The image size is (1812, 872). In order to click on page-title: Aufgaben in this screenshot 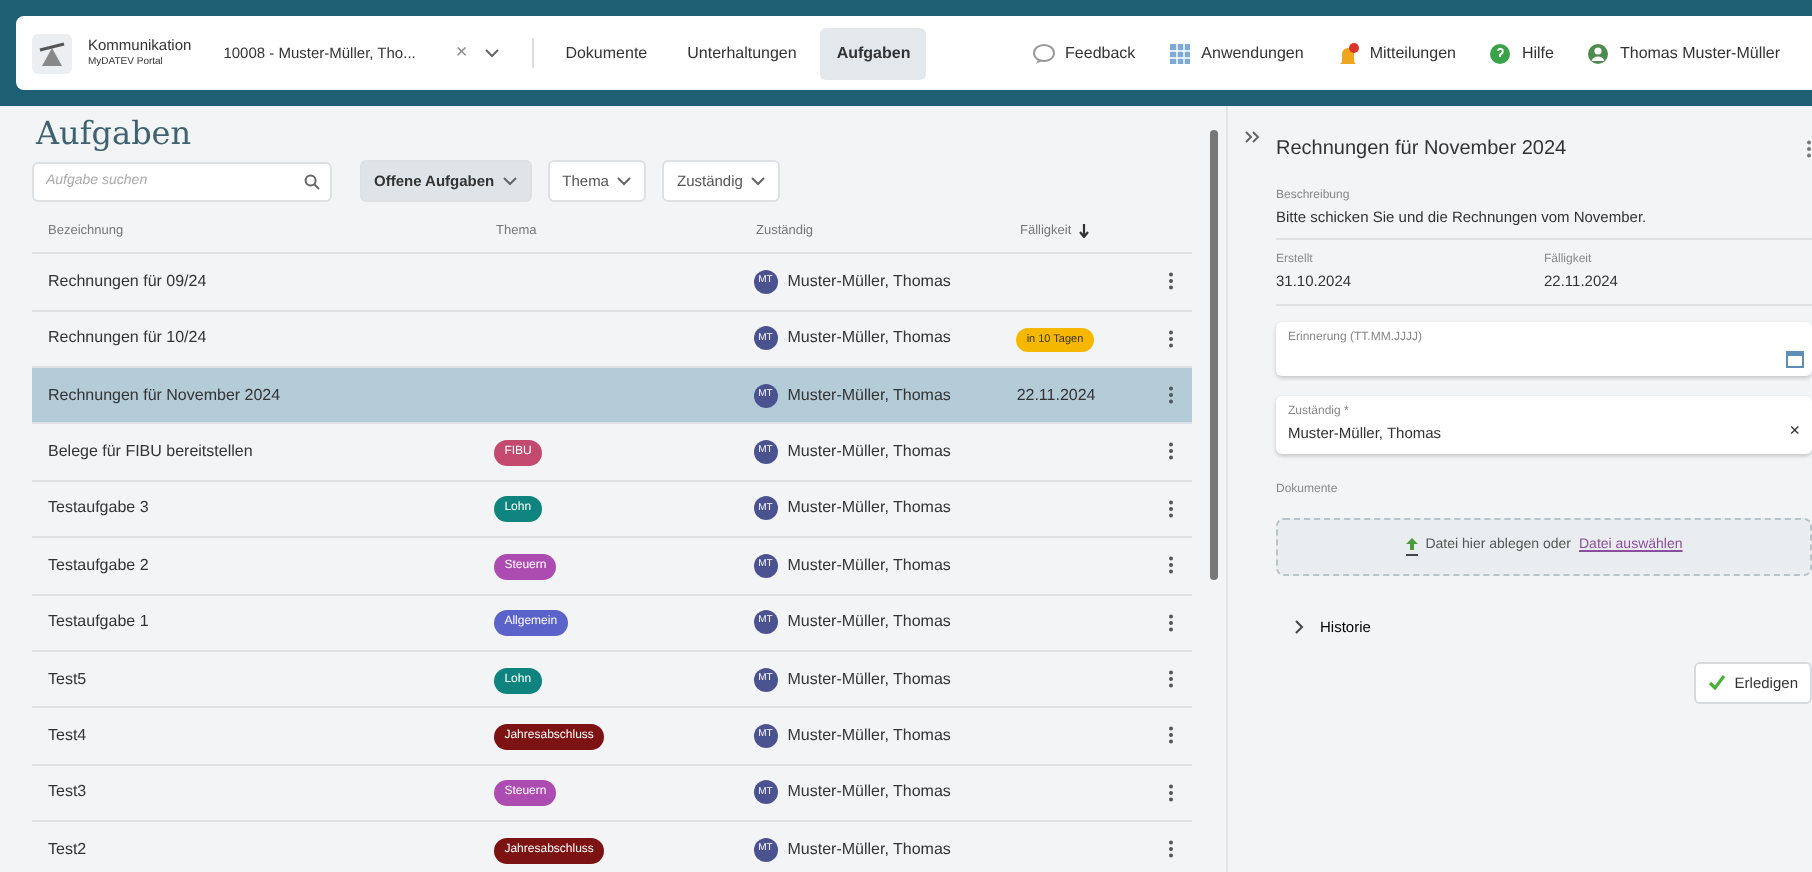, I will do `click(115, 133)`.